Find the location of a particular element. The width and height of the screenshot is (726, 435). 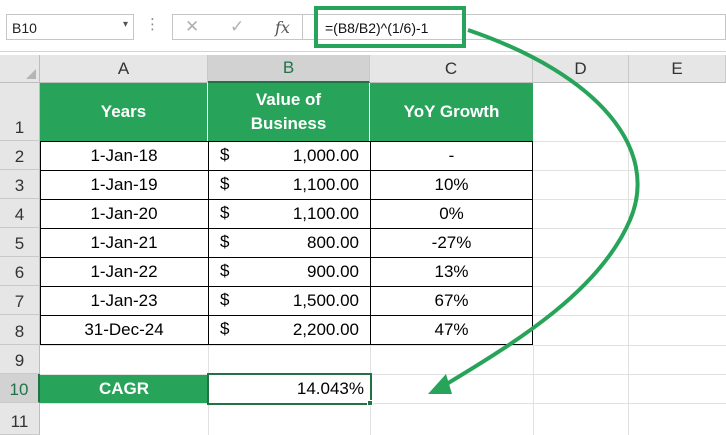

more-options-icon: ⋮ is located at coordinates (152, 24).